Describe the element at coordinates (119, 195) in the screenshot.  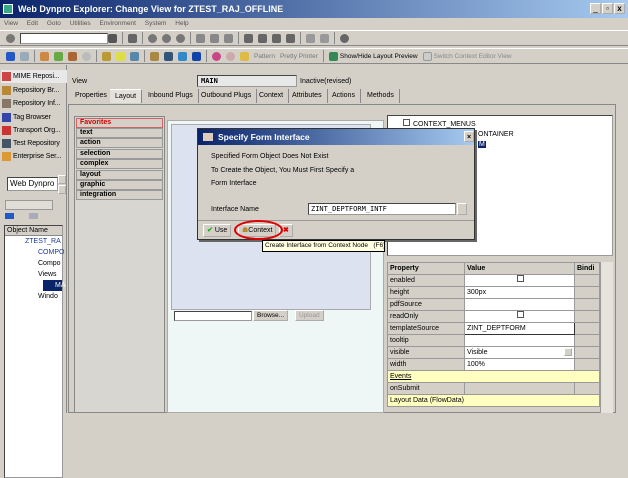
I see `palette-integration: integration` at that location.